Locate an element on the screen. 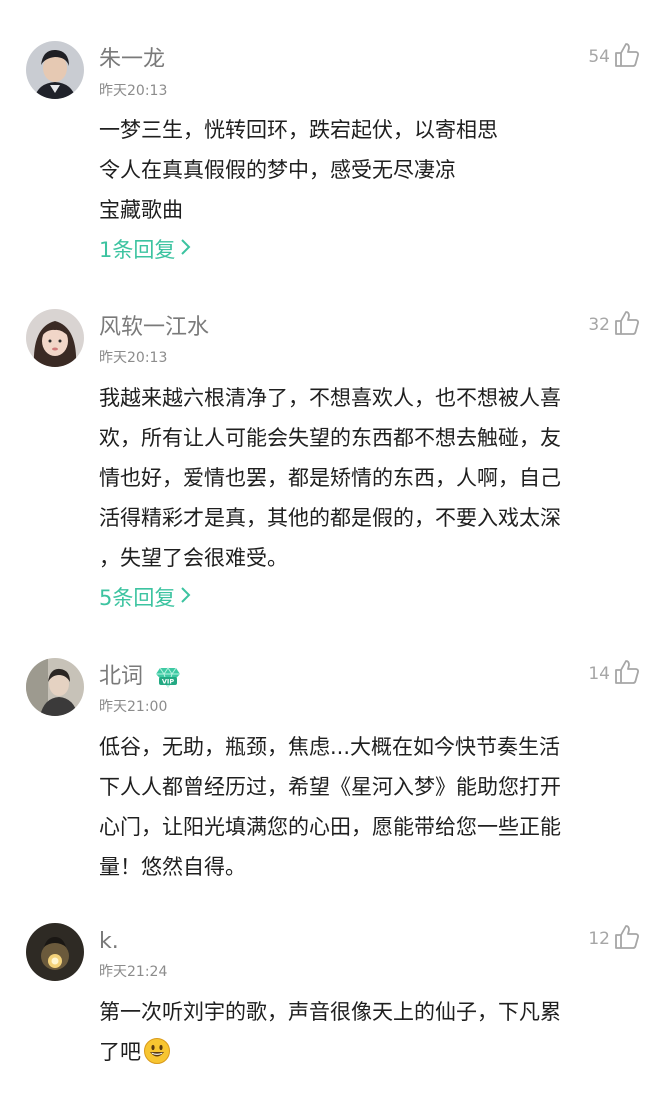 The image size is (668, 1097). comment-line: 令人在真真假假的梦中，感受无尽凄凉 is located at coordinates (277, 170).